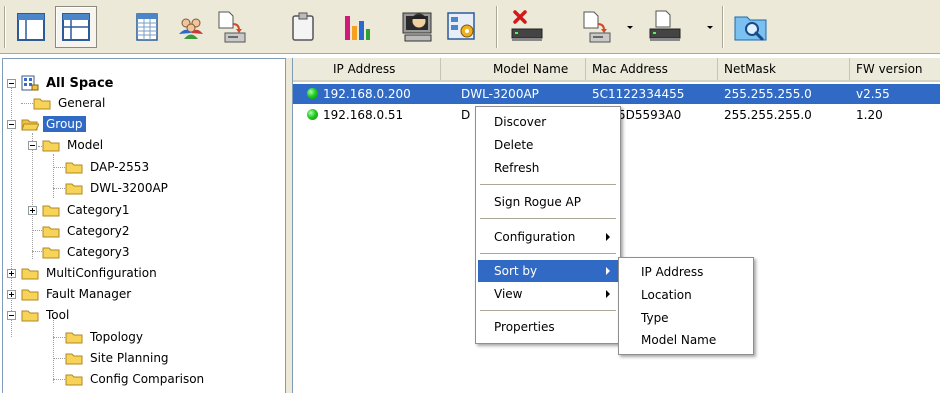 The image size is (940, 393). I want to click on sort-option-model-name: Model Name, so click(686, 340).